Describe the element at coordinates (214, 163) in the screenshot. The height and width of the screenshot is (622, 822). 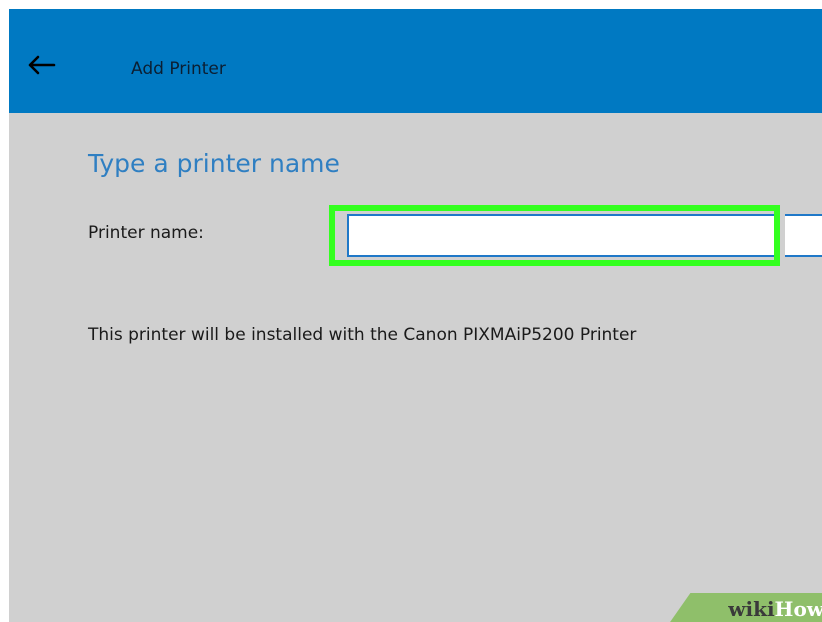
I see `page-heading: Type a printer name` at that location.